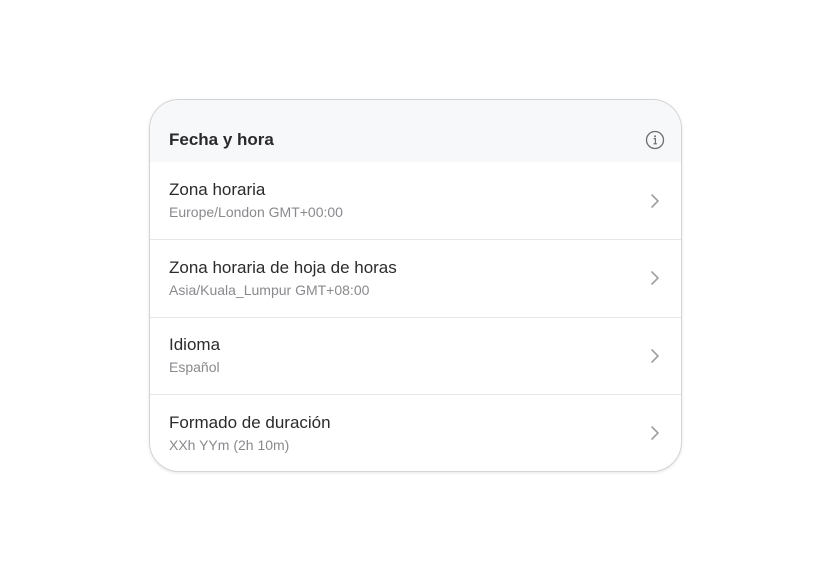 Image resolution: width=824 pixels, height=587 pixels. Describe the element at coordinates (269, 289) in the screenshot. I see `setting-value: Asia/Kuala_Lumpur GMT+08:00` at that location.